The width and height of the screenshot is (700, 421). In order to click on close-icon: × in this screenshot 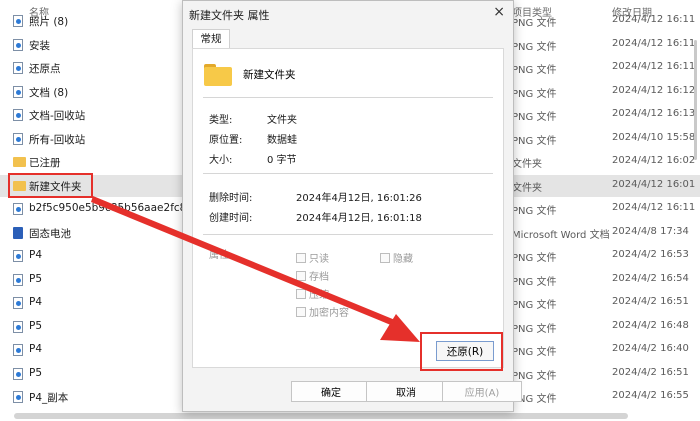, I will do `click(499, 12)`.